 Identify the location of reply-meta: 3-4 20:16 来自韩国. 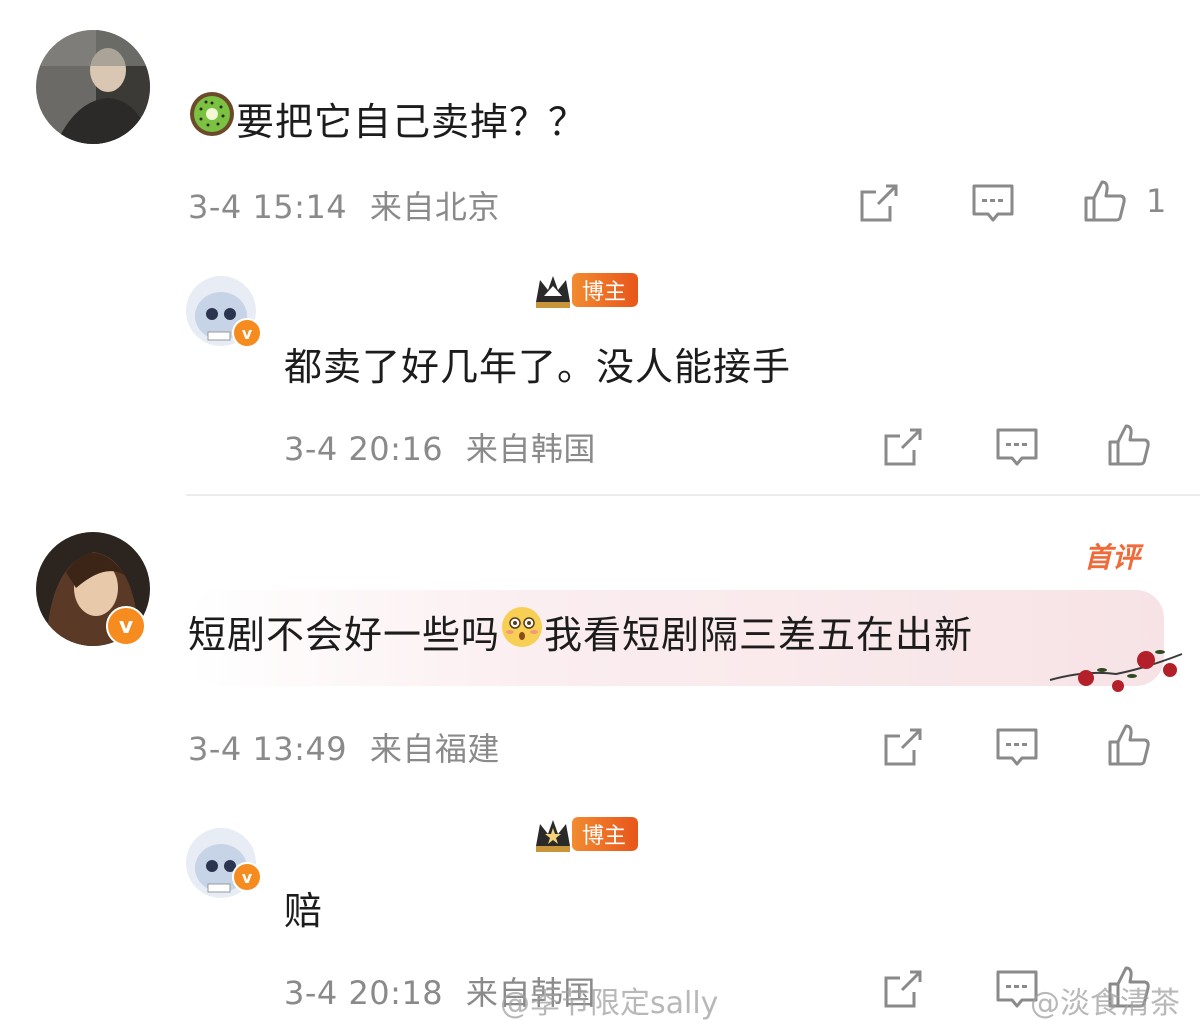
(440, 447).